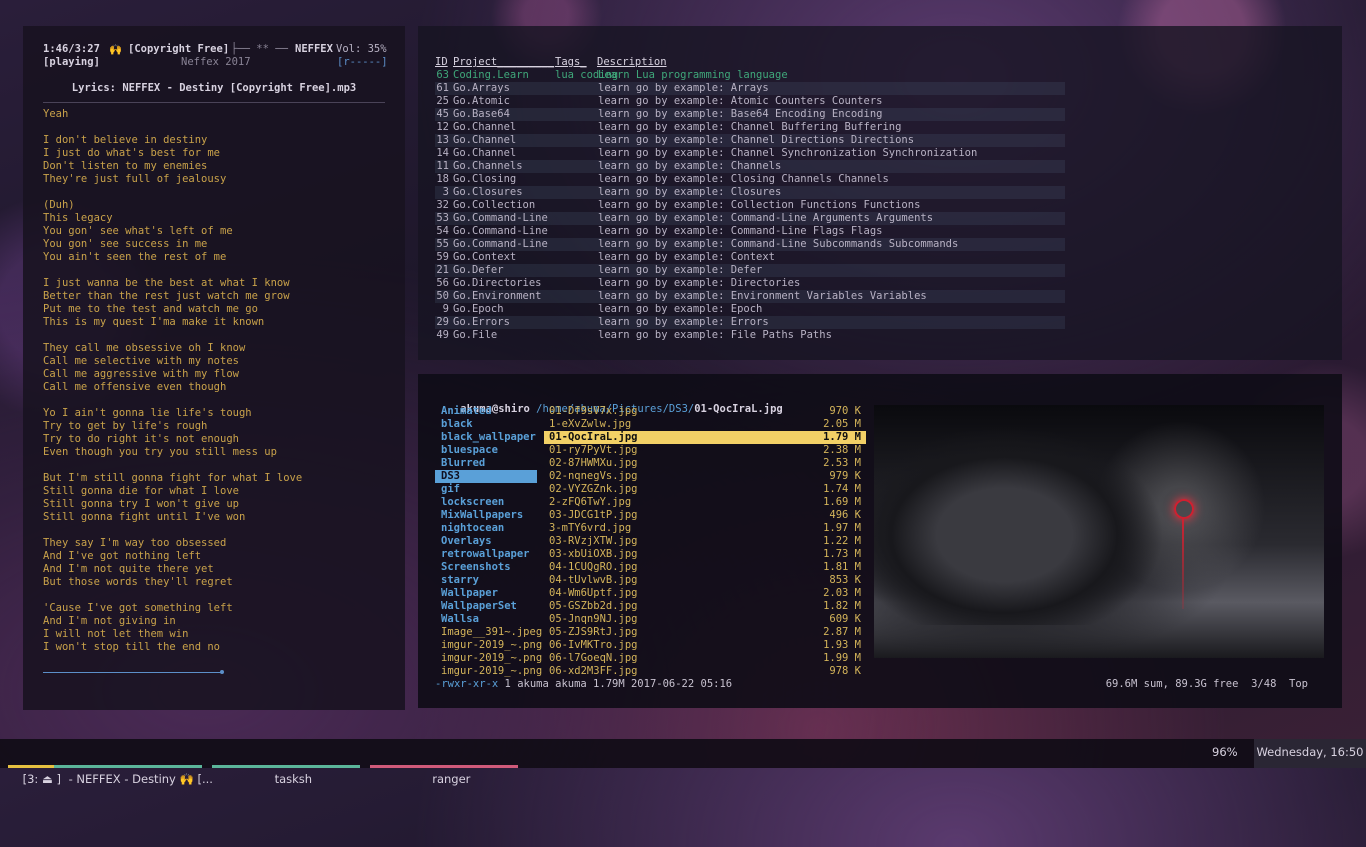  What do you see at coordinates (486, 437) in the screenshot?
I see `directory-item: black_wallpaper` at bounding box center [486, 437].